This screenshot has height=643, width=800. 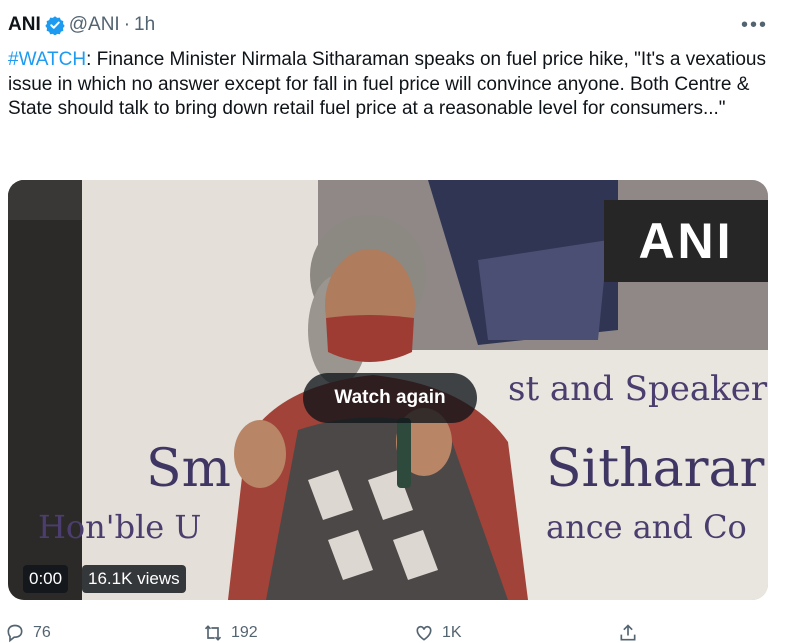 What do you see at coordinates (390, 398) in the screenshot?
I see `watch-again-button: Watch again` at bounding box center [390, 398].